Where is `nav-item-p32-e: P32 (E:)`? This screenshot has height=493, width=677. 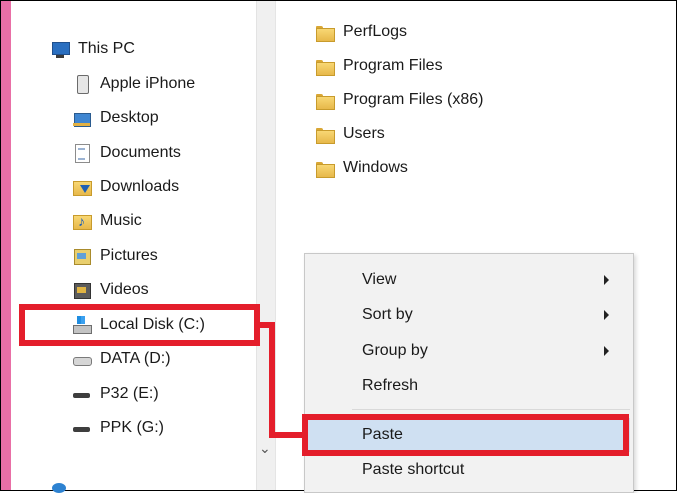 nav-item-p32-e: P32 (E:) is located at coordinates (116, 394).